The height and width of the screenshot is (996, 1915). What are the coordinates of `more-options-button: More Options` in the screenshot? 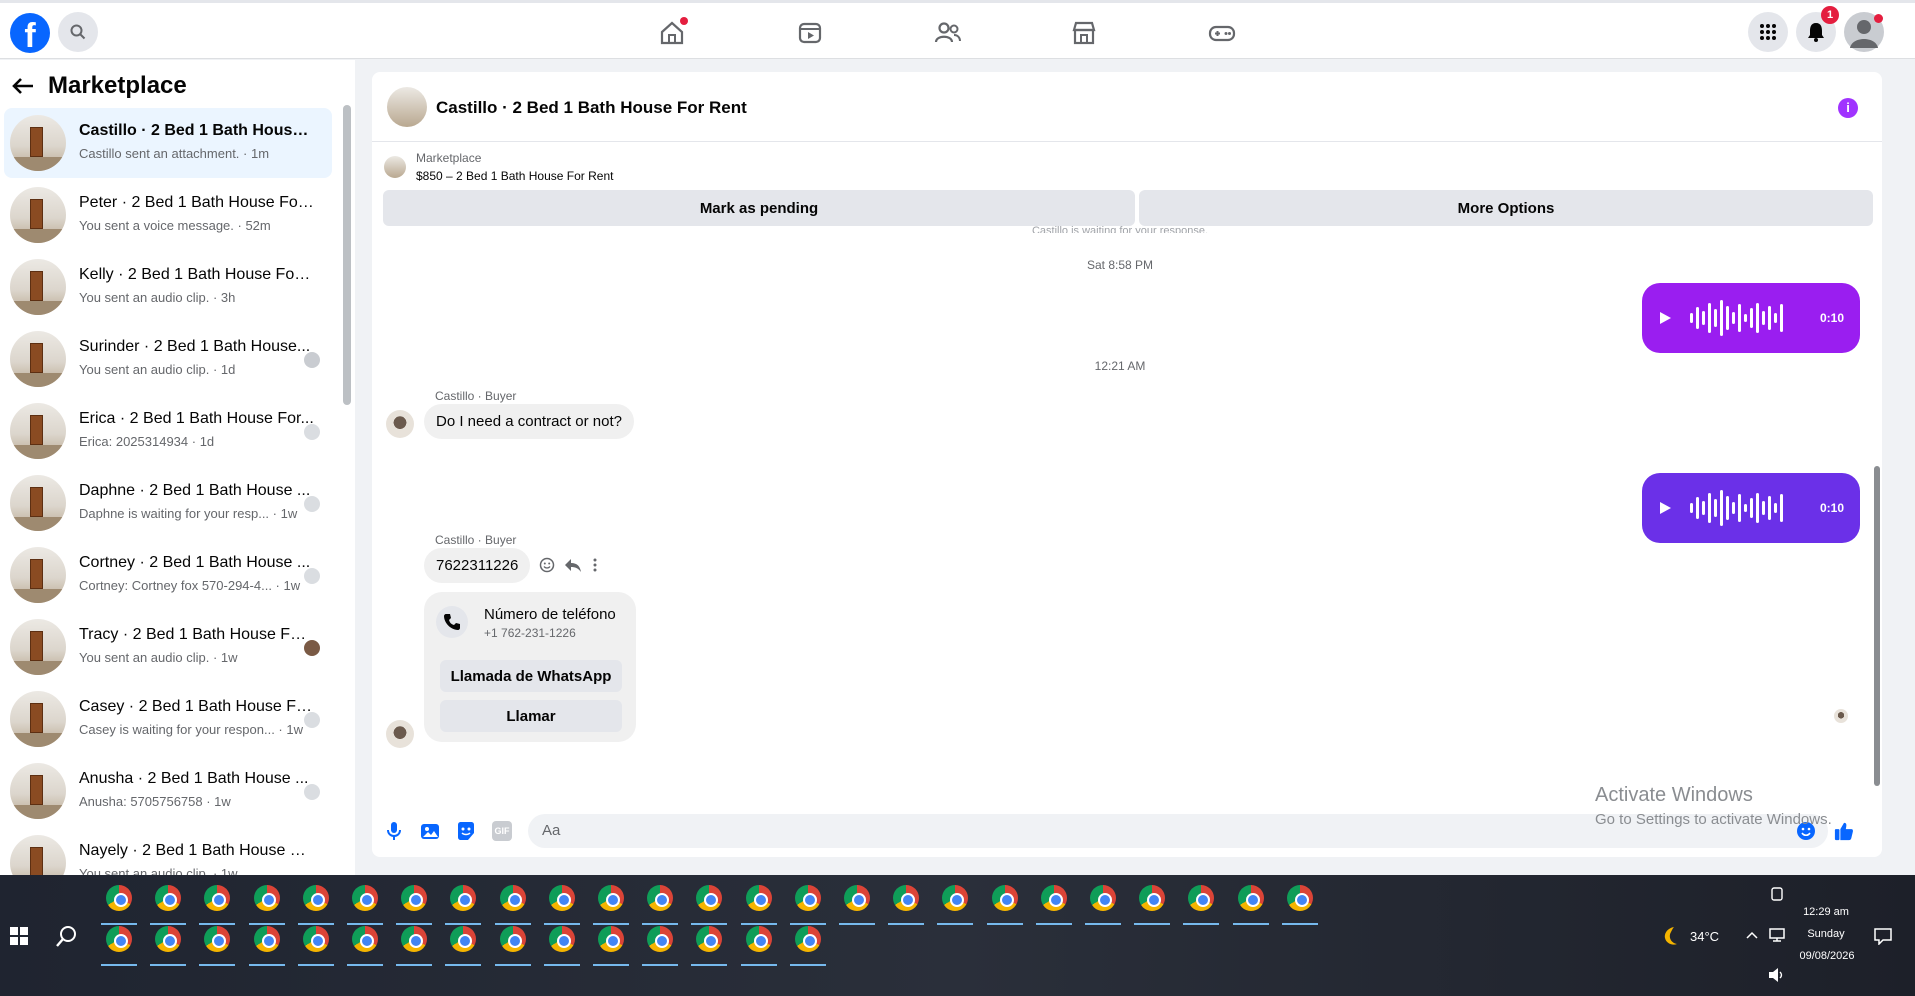 It's located at (1506, 208).